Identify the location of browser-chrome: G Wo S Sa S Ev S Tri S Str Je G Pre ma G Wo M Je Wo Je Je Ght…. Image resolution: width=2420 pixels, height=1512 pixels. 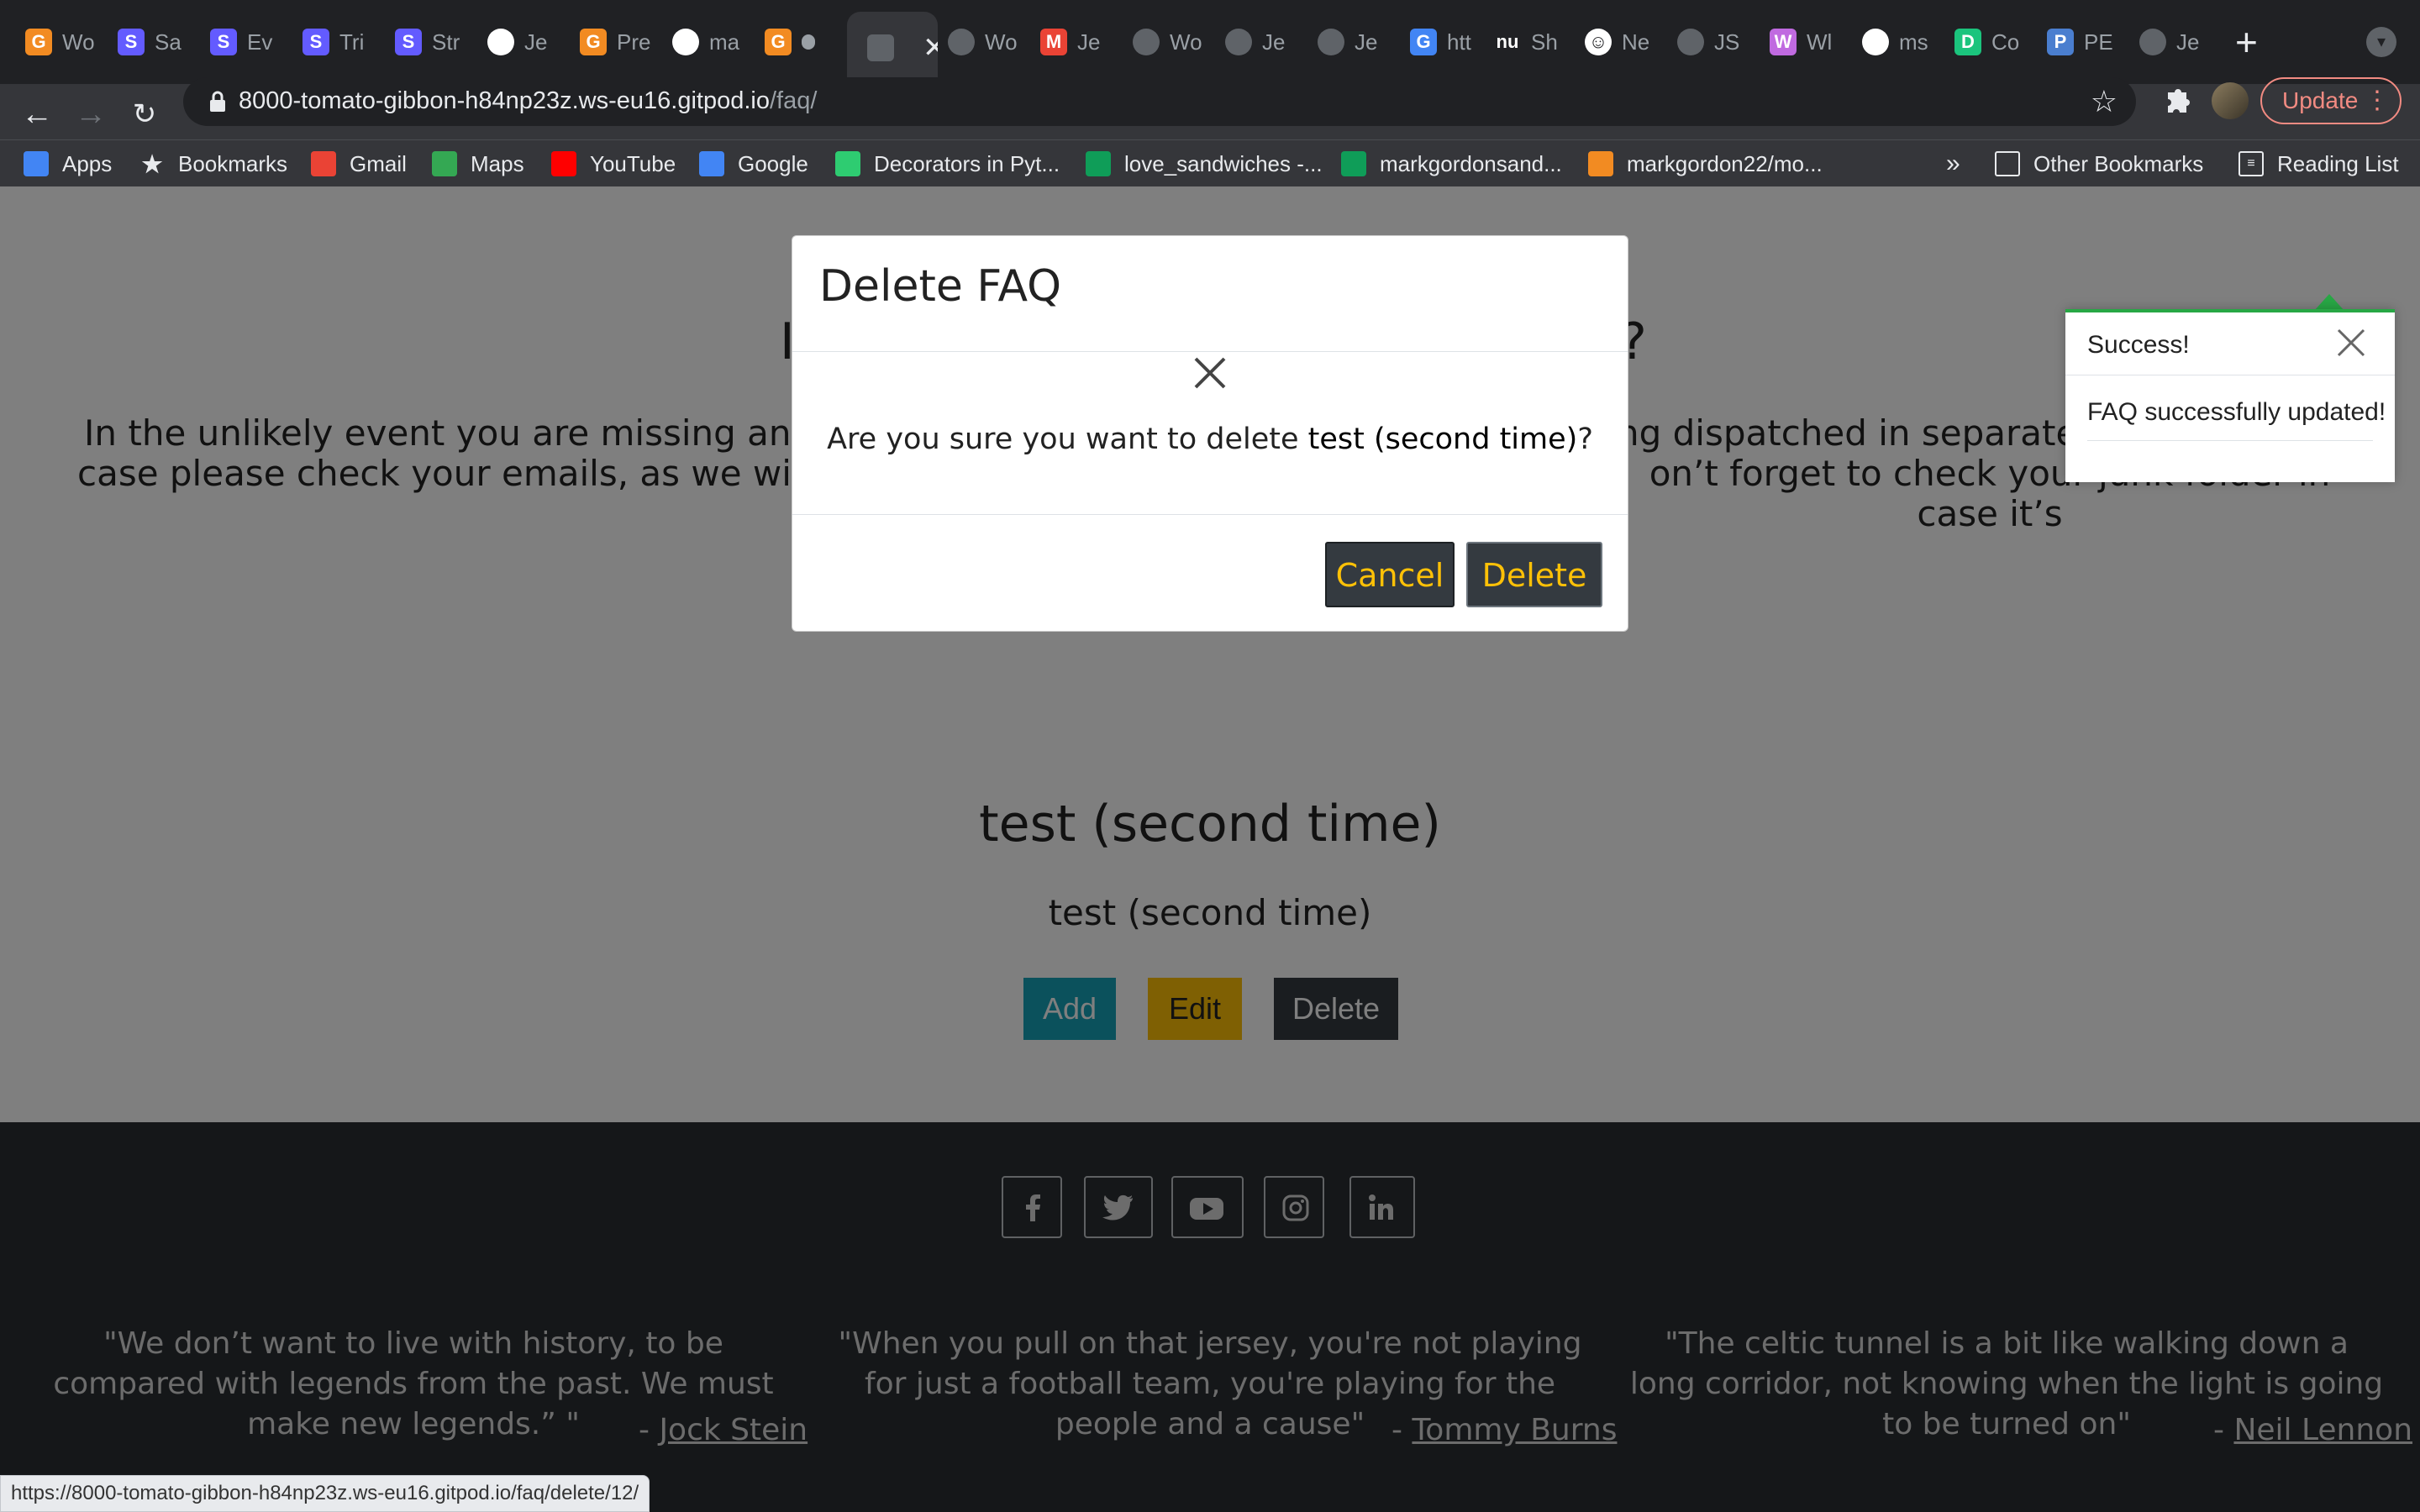
(1210, 93).